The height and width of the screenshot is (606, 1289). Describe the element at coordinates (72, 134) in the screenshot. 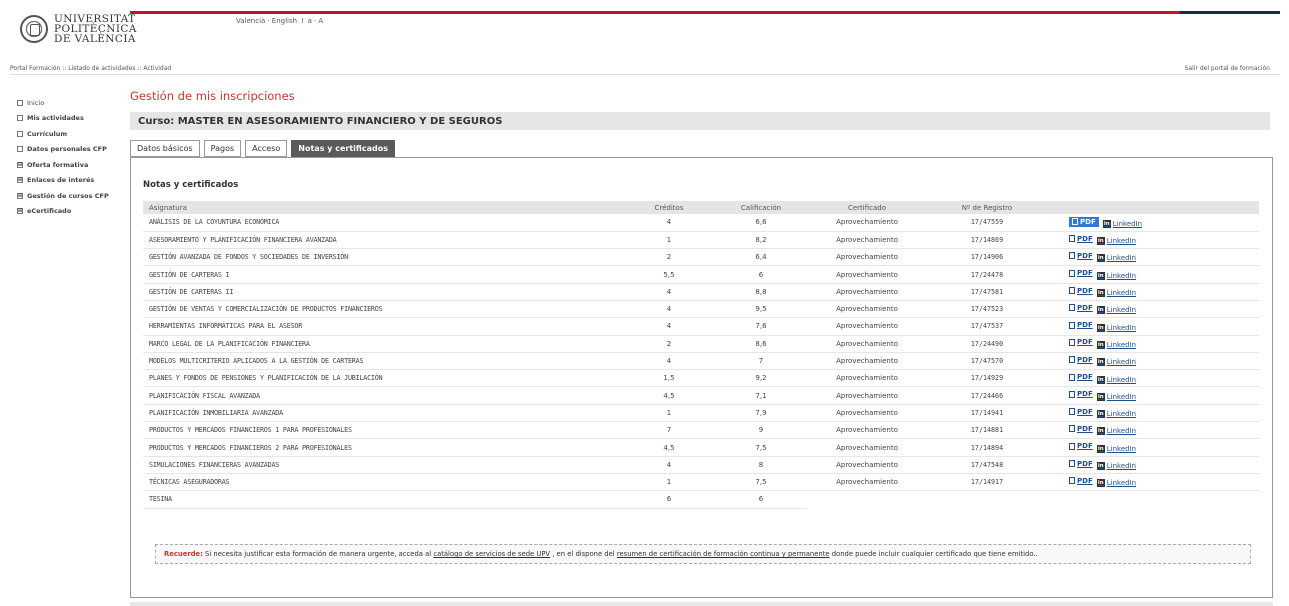

I see `sidebar-item-curriculum: Currículum` at that location.